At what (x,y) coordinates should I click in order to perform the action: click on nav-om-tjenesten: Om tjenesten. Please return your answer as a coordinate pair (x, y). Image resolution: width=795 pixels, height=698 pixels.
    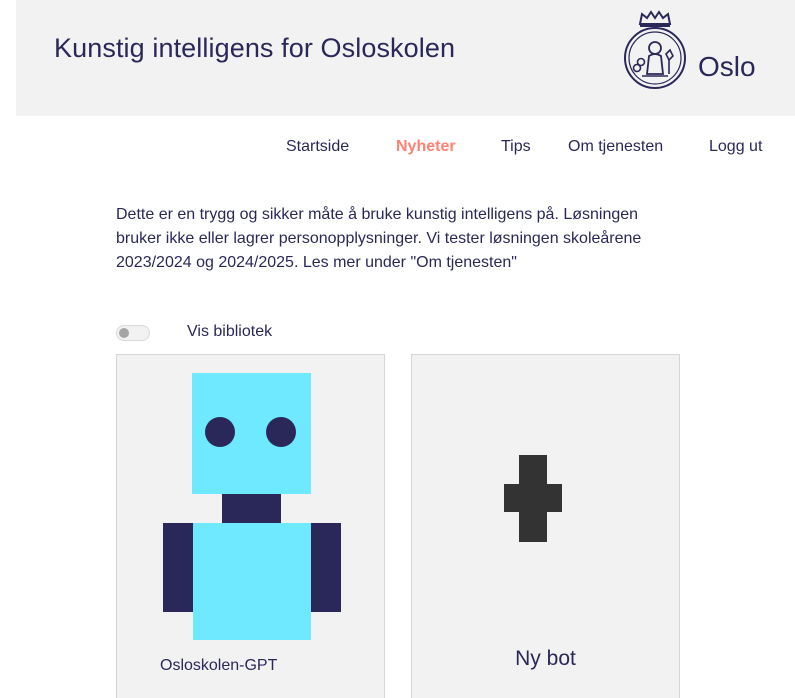
    Looking at the image, I should click on (615, 147).